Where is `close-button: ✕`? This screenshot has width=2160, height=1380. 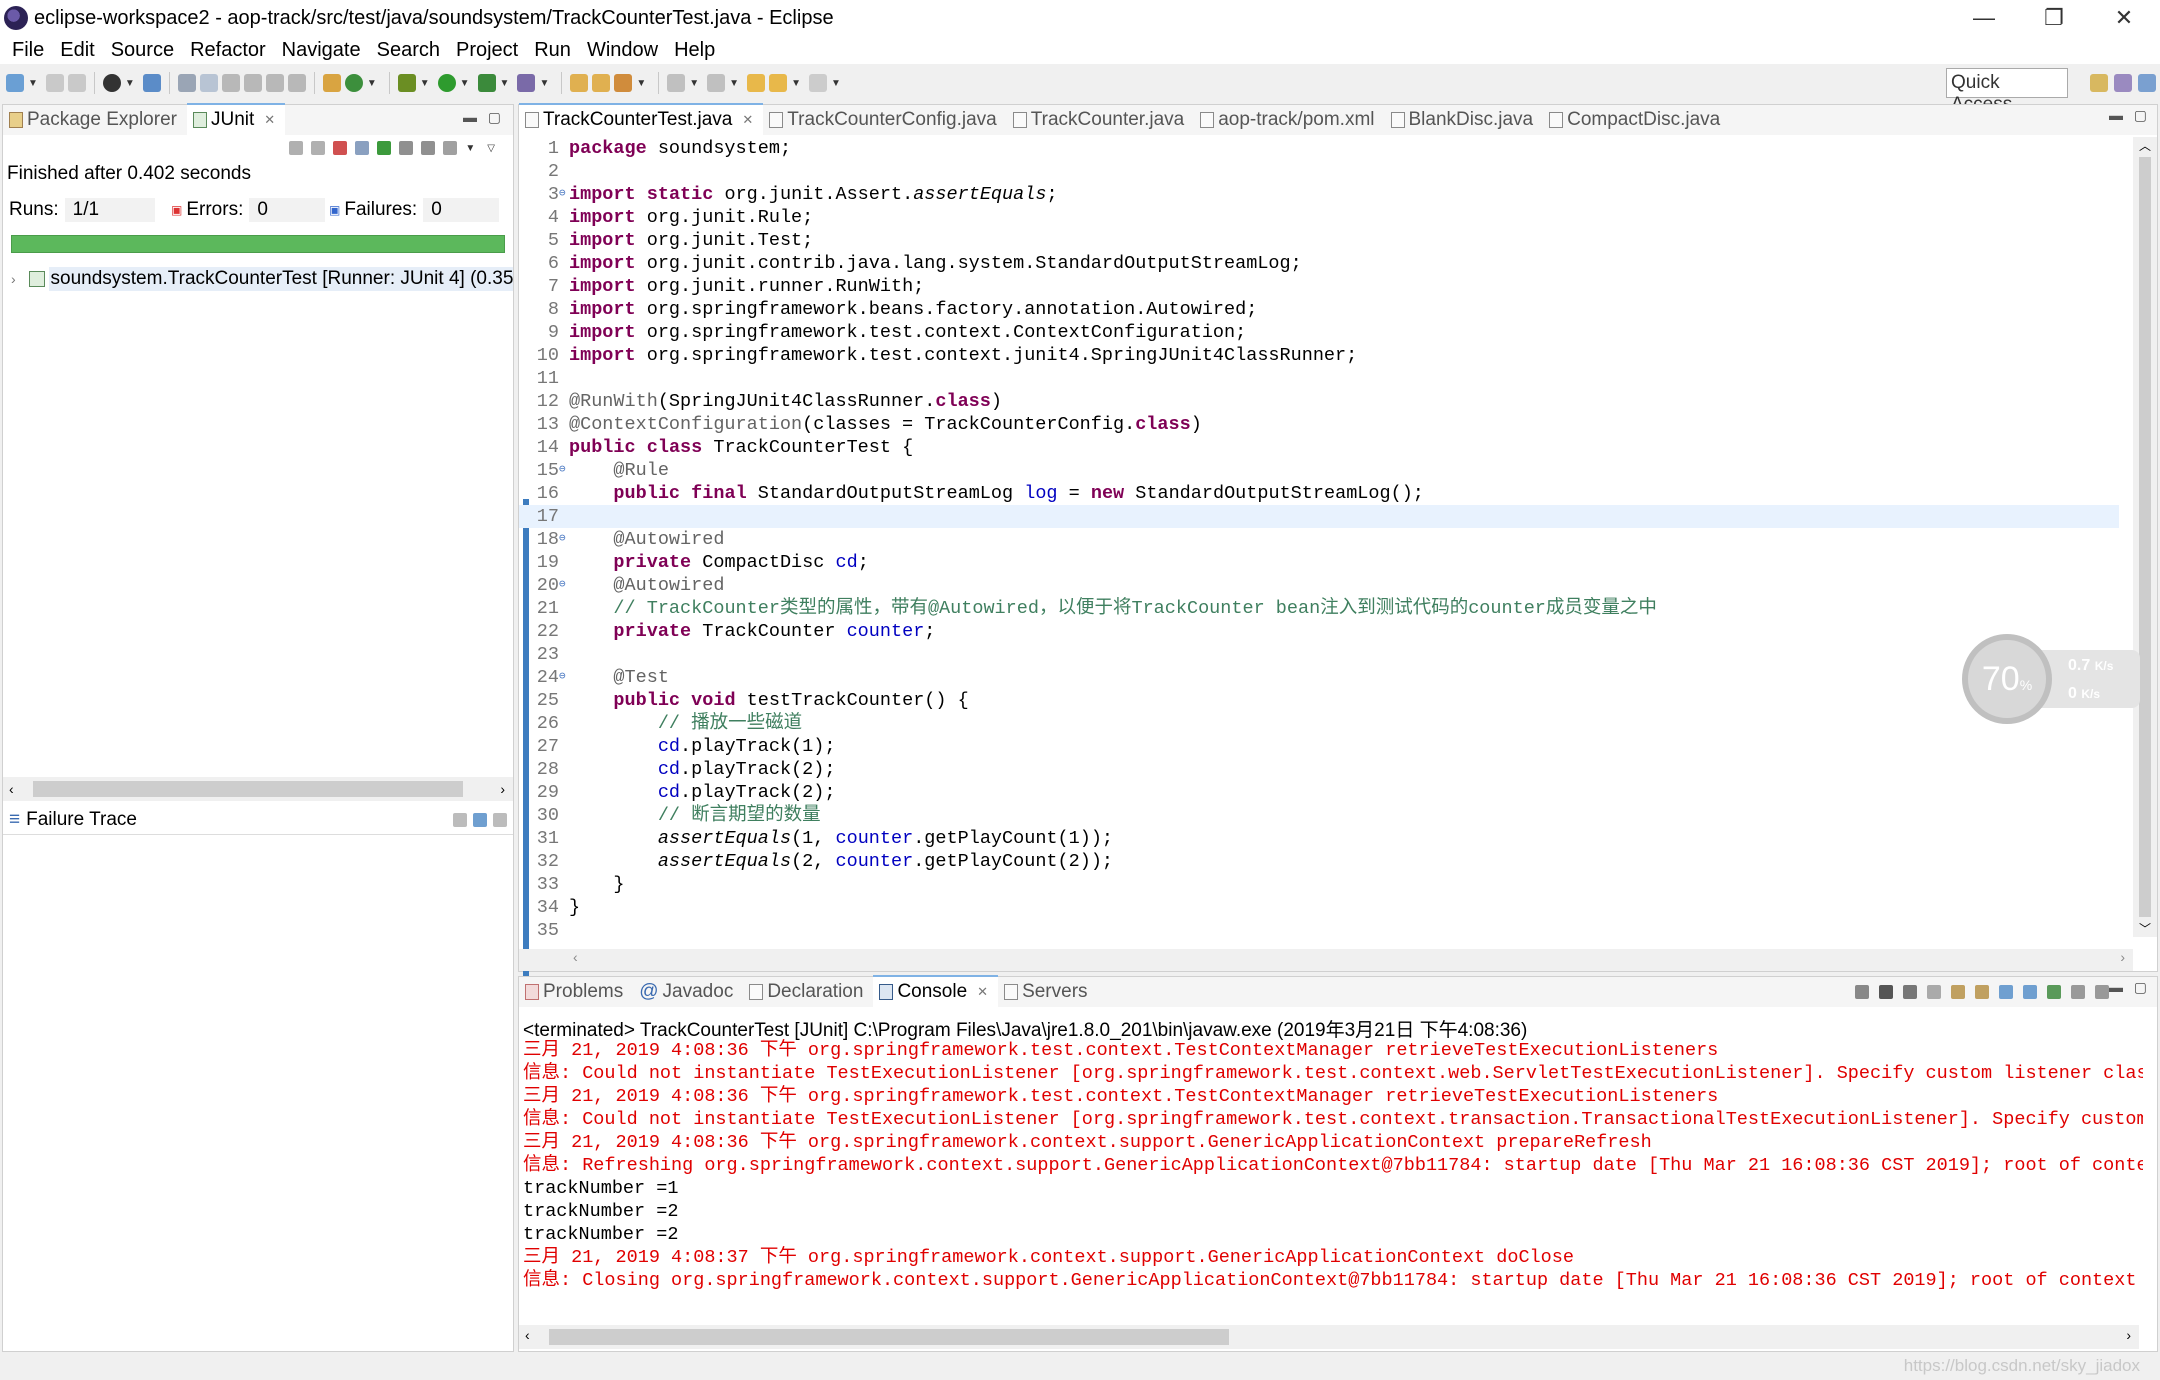 close-button: ✕ is located at coordinates (2124, 18).